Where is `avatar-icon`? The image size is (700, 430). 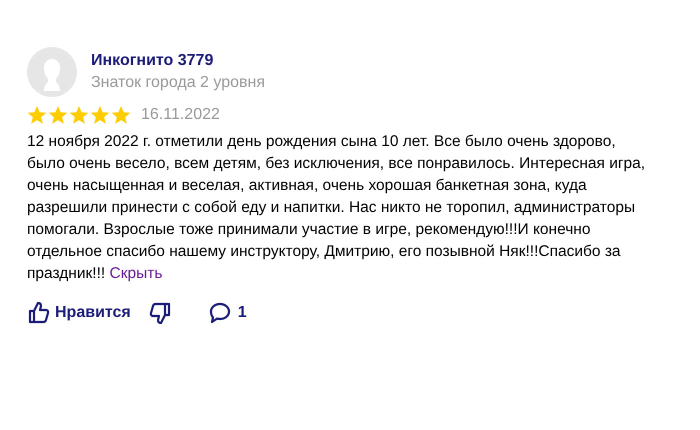 avatar-icon is located at coordinates (52, 72).